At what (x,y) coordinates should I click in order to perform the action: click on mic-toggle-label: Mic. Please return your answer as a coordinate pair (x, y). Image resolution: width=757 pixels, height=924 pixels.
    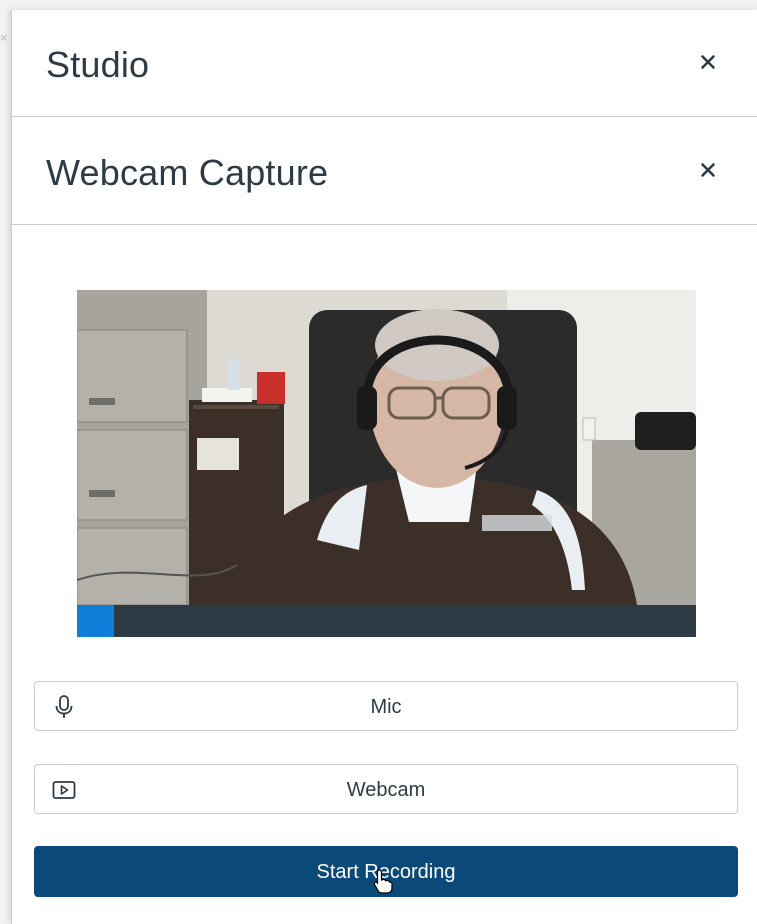
    Looking at the image, I should click on (386, 707).